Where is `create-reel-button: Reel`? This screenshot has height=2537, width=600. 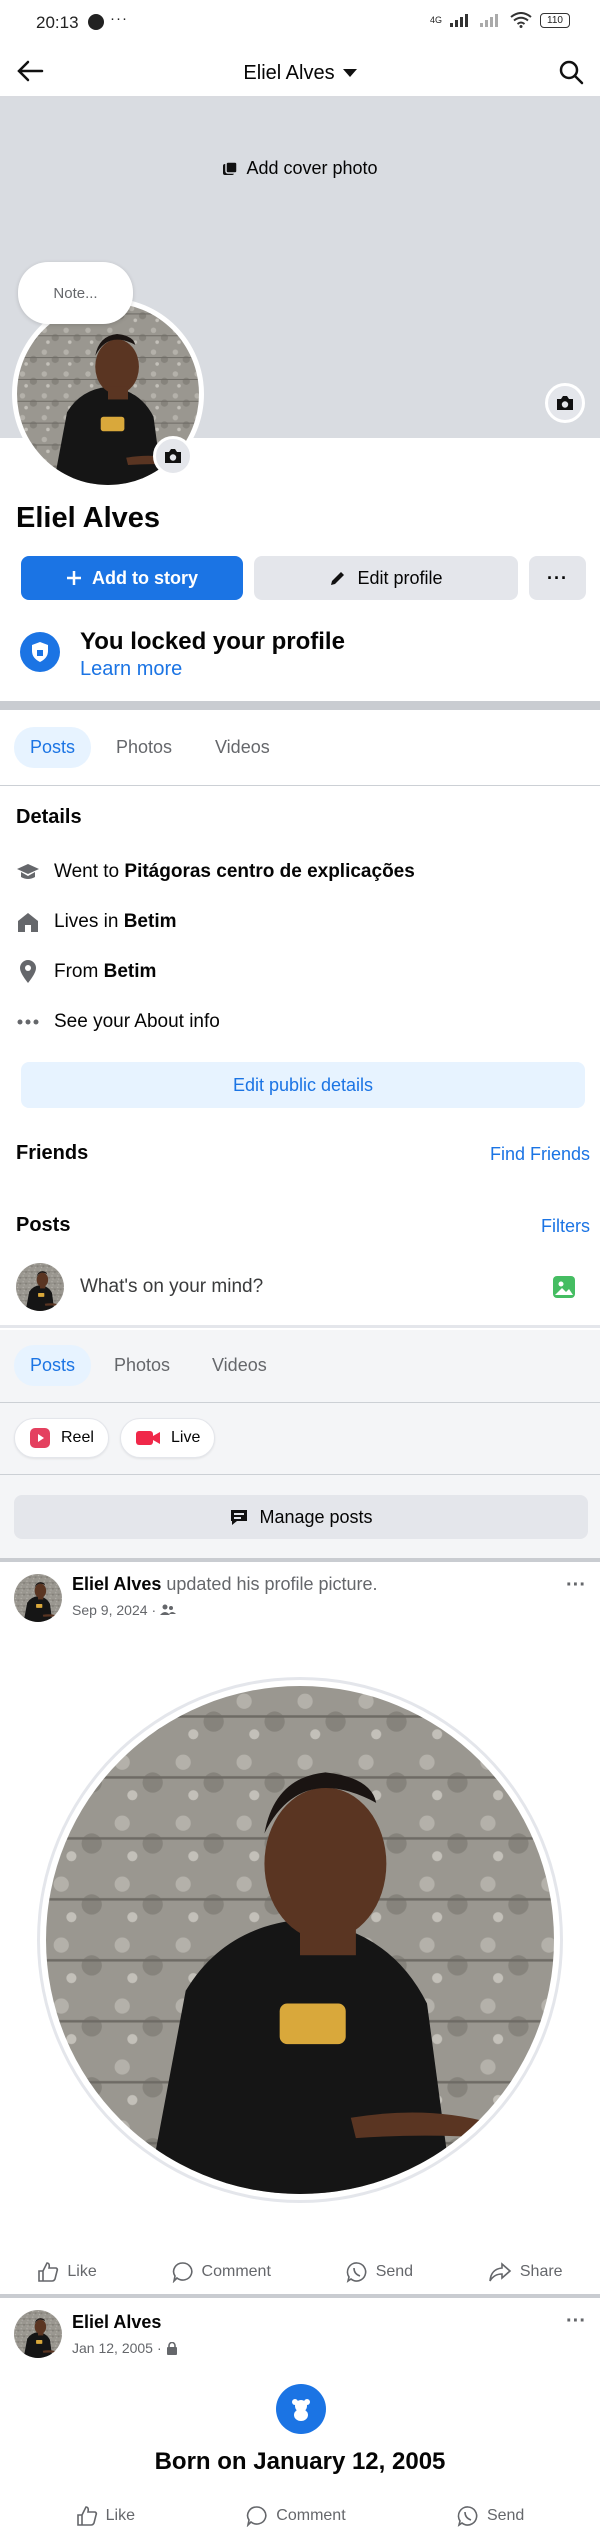 create-reel-button: Reel is located at coordinates (61, 1438).